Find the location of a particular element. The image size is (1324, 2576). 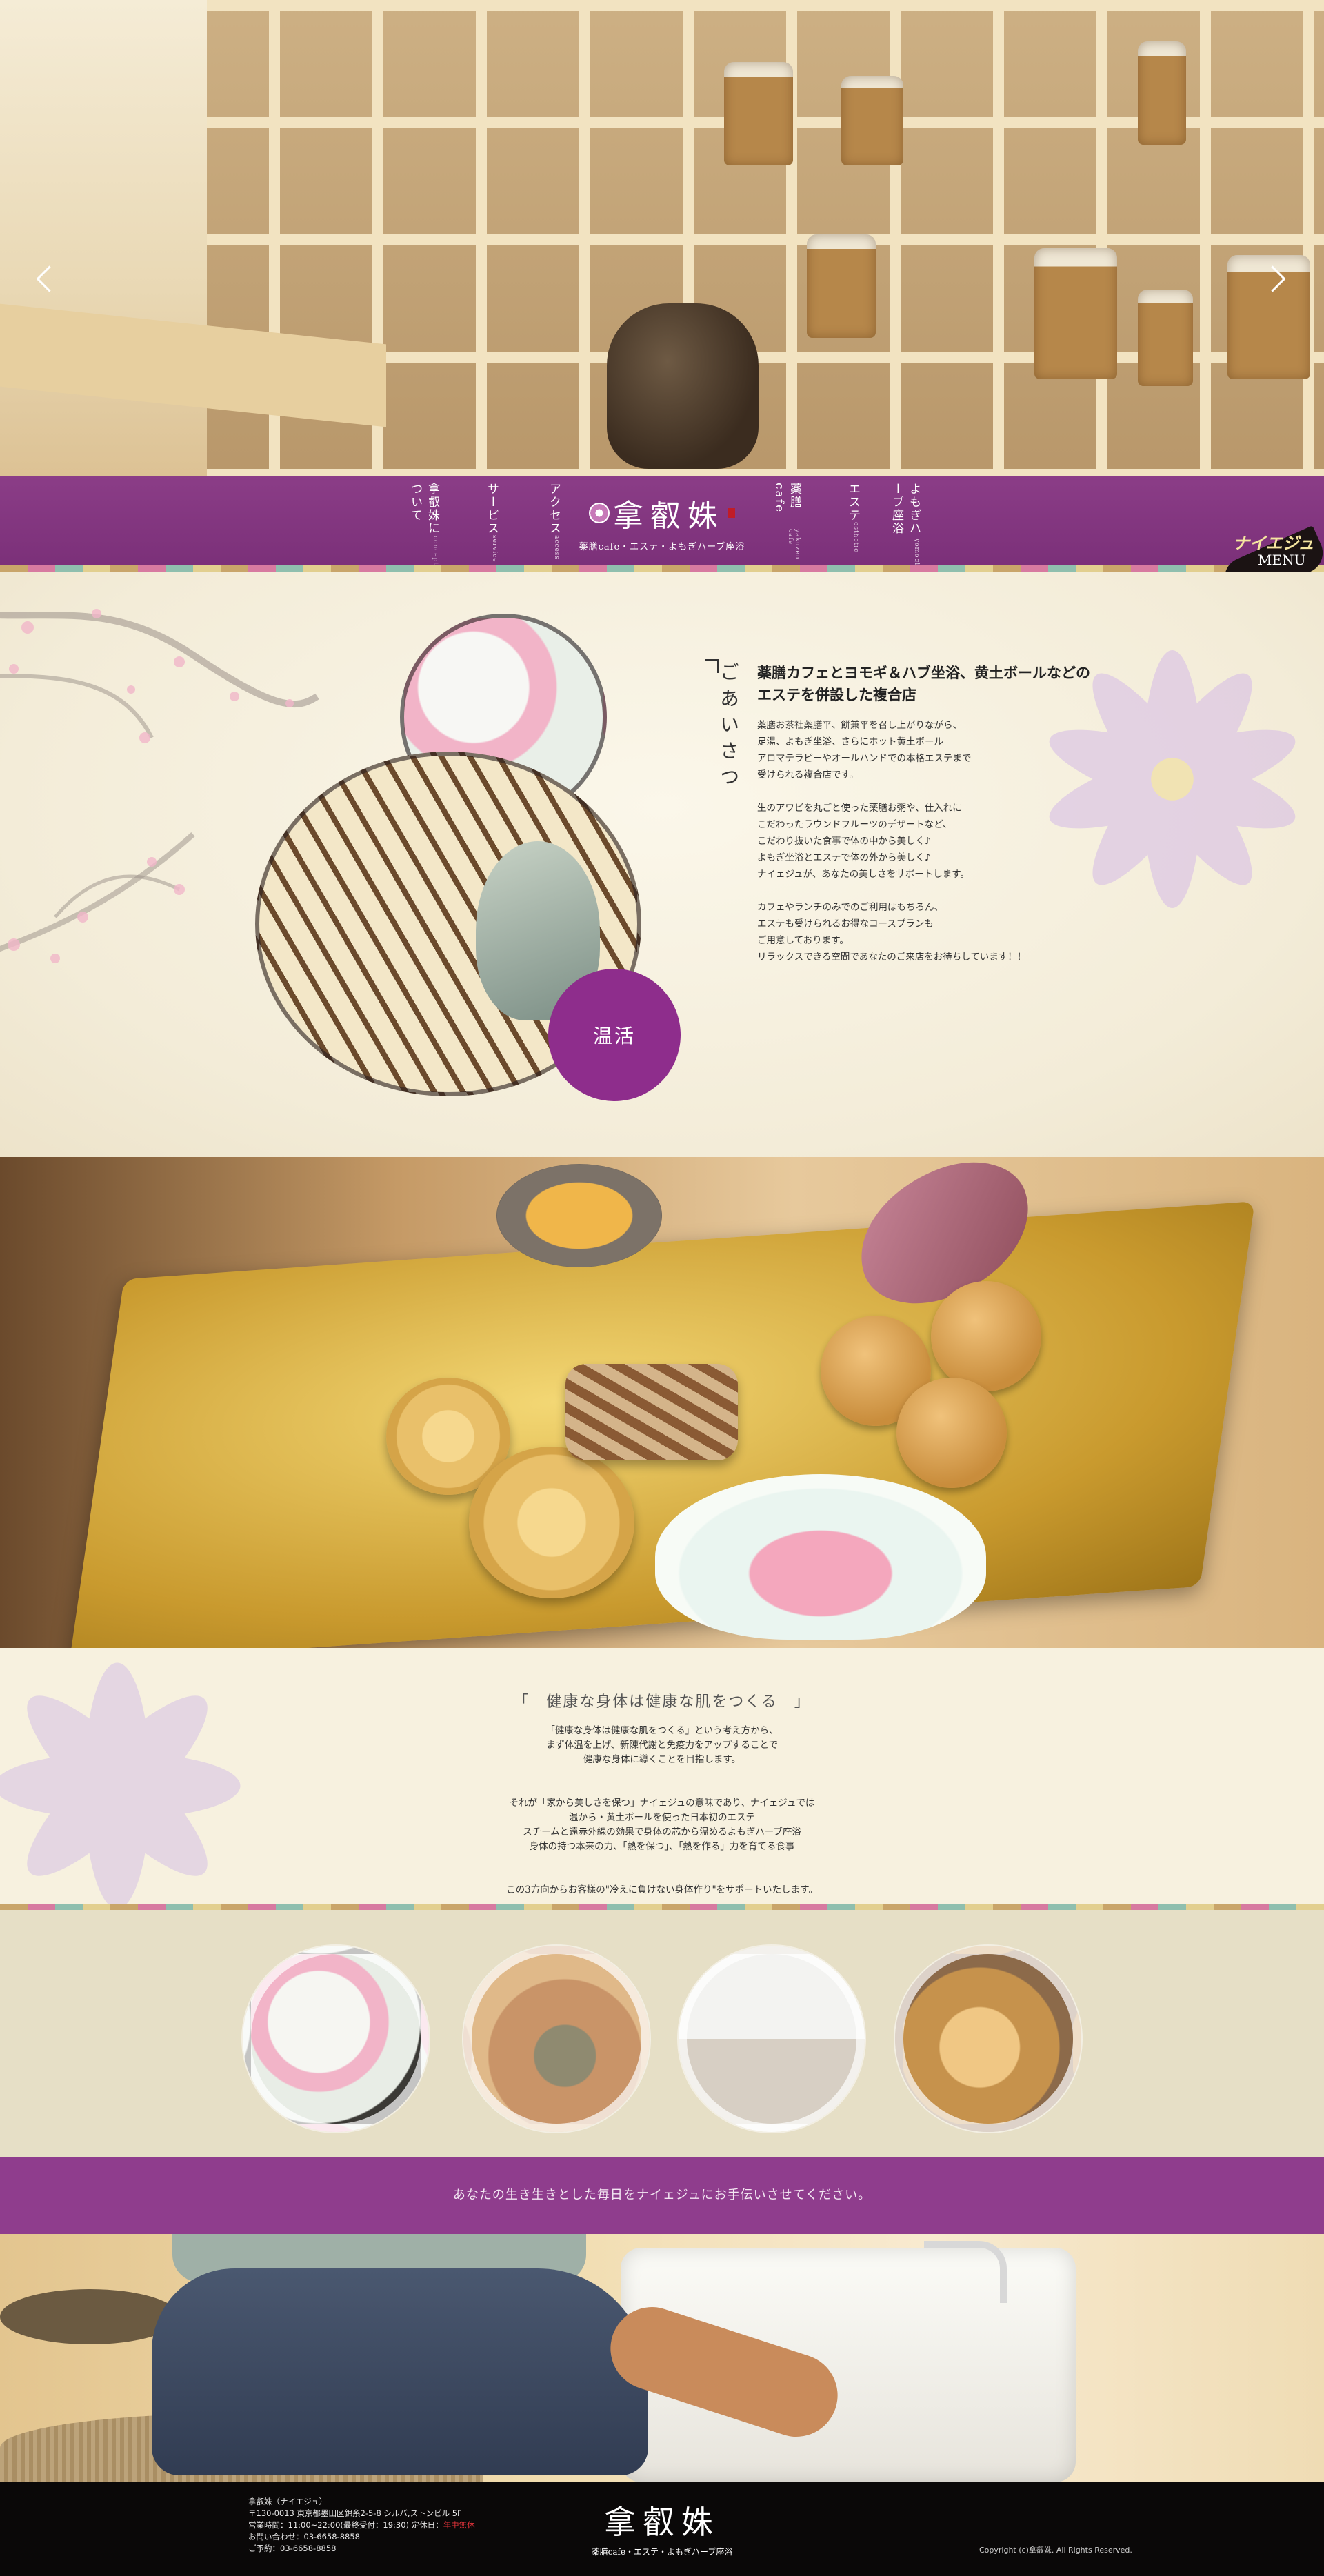

tea-cup is located at coordinates (579, 1215).